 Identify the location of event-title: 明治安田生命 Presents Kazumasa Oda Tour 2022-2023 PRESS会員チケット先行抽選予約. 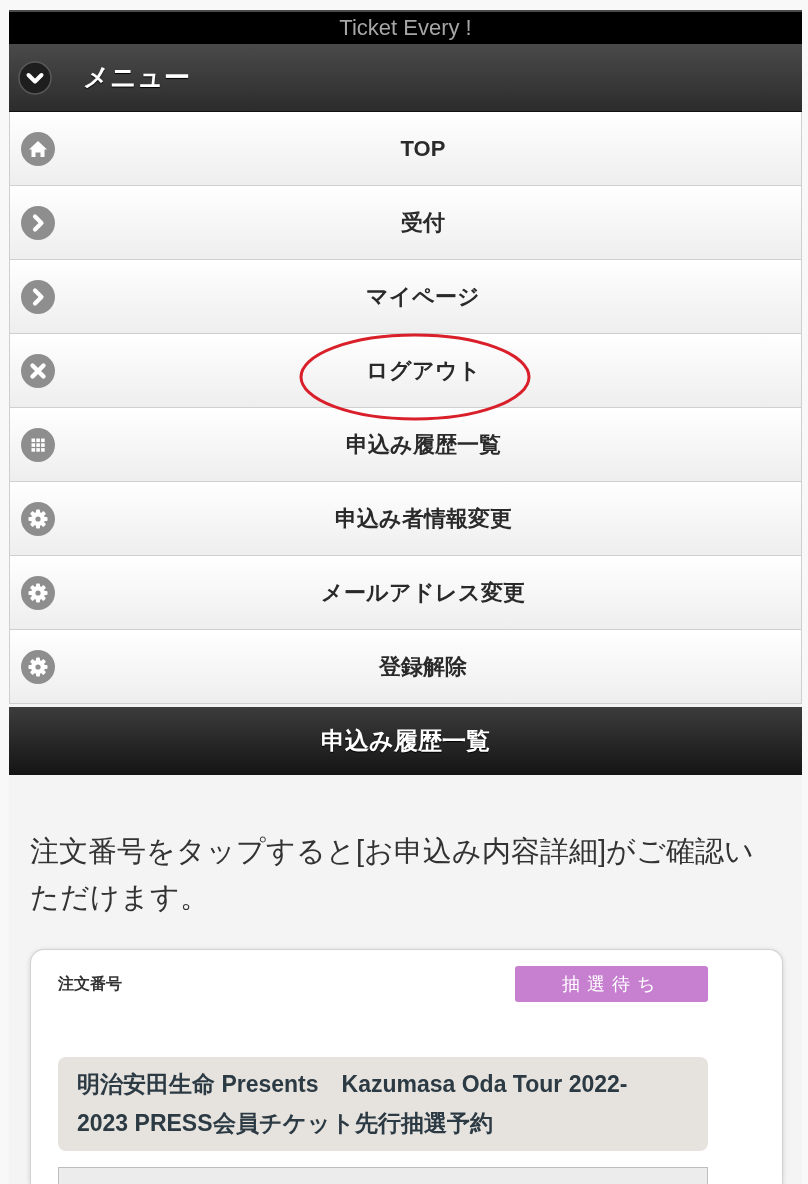
(383, 1104).